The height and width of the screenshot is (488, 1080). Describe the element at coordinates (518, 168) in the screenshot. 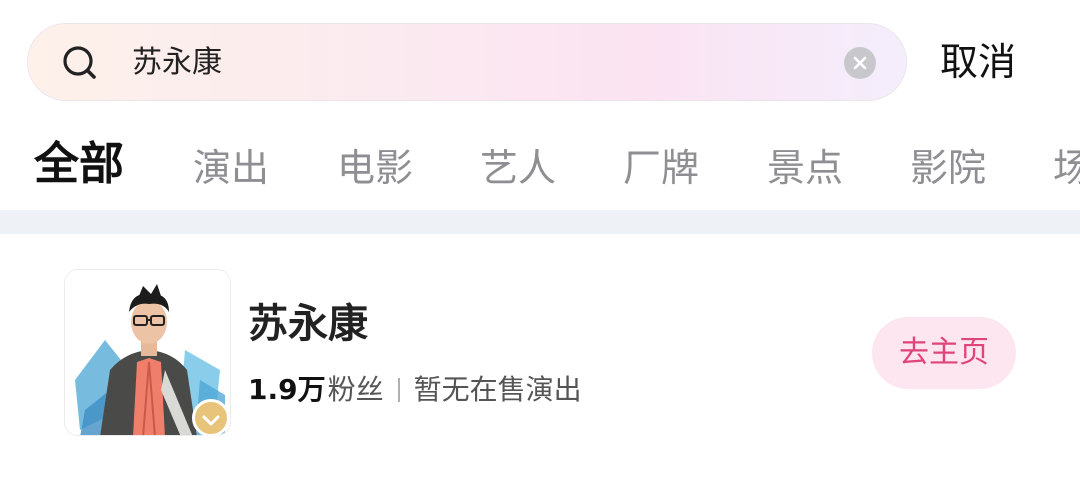

I see `tab-artists: 艺人` at that location.